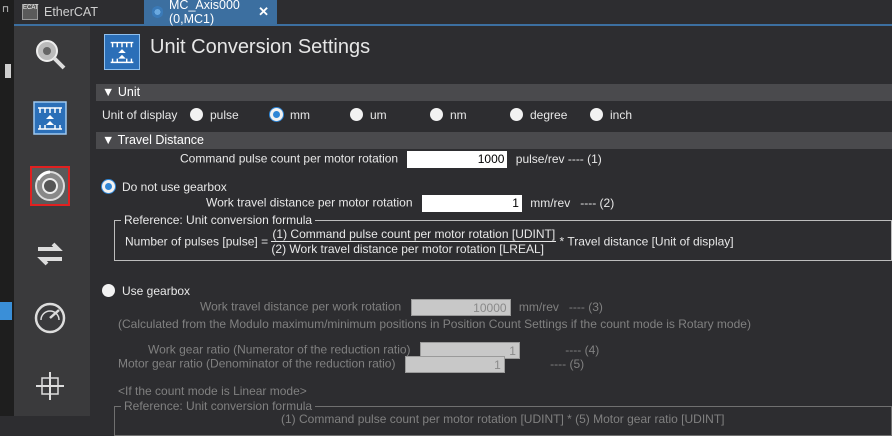  I want to click on radio-unit-pulse: pulse, so click(214, 115).